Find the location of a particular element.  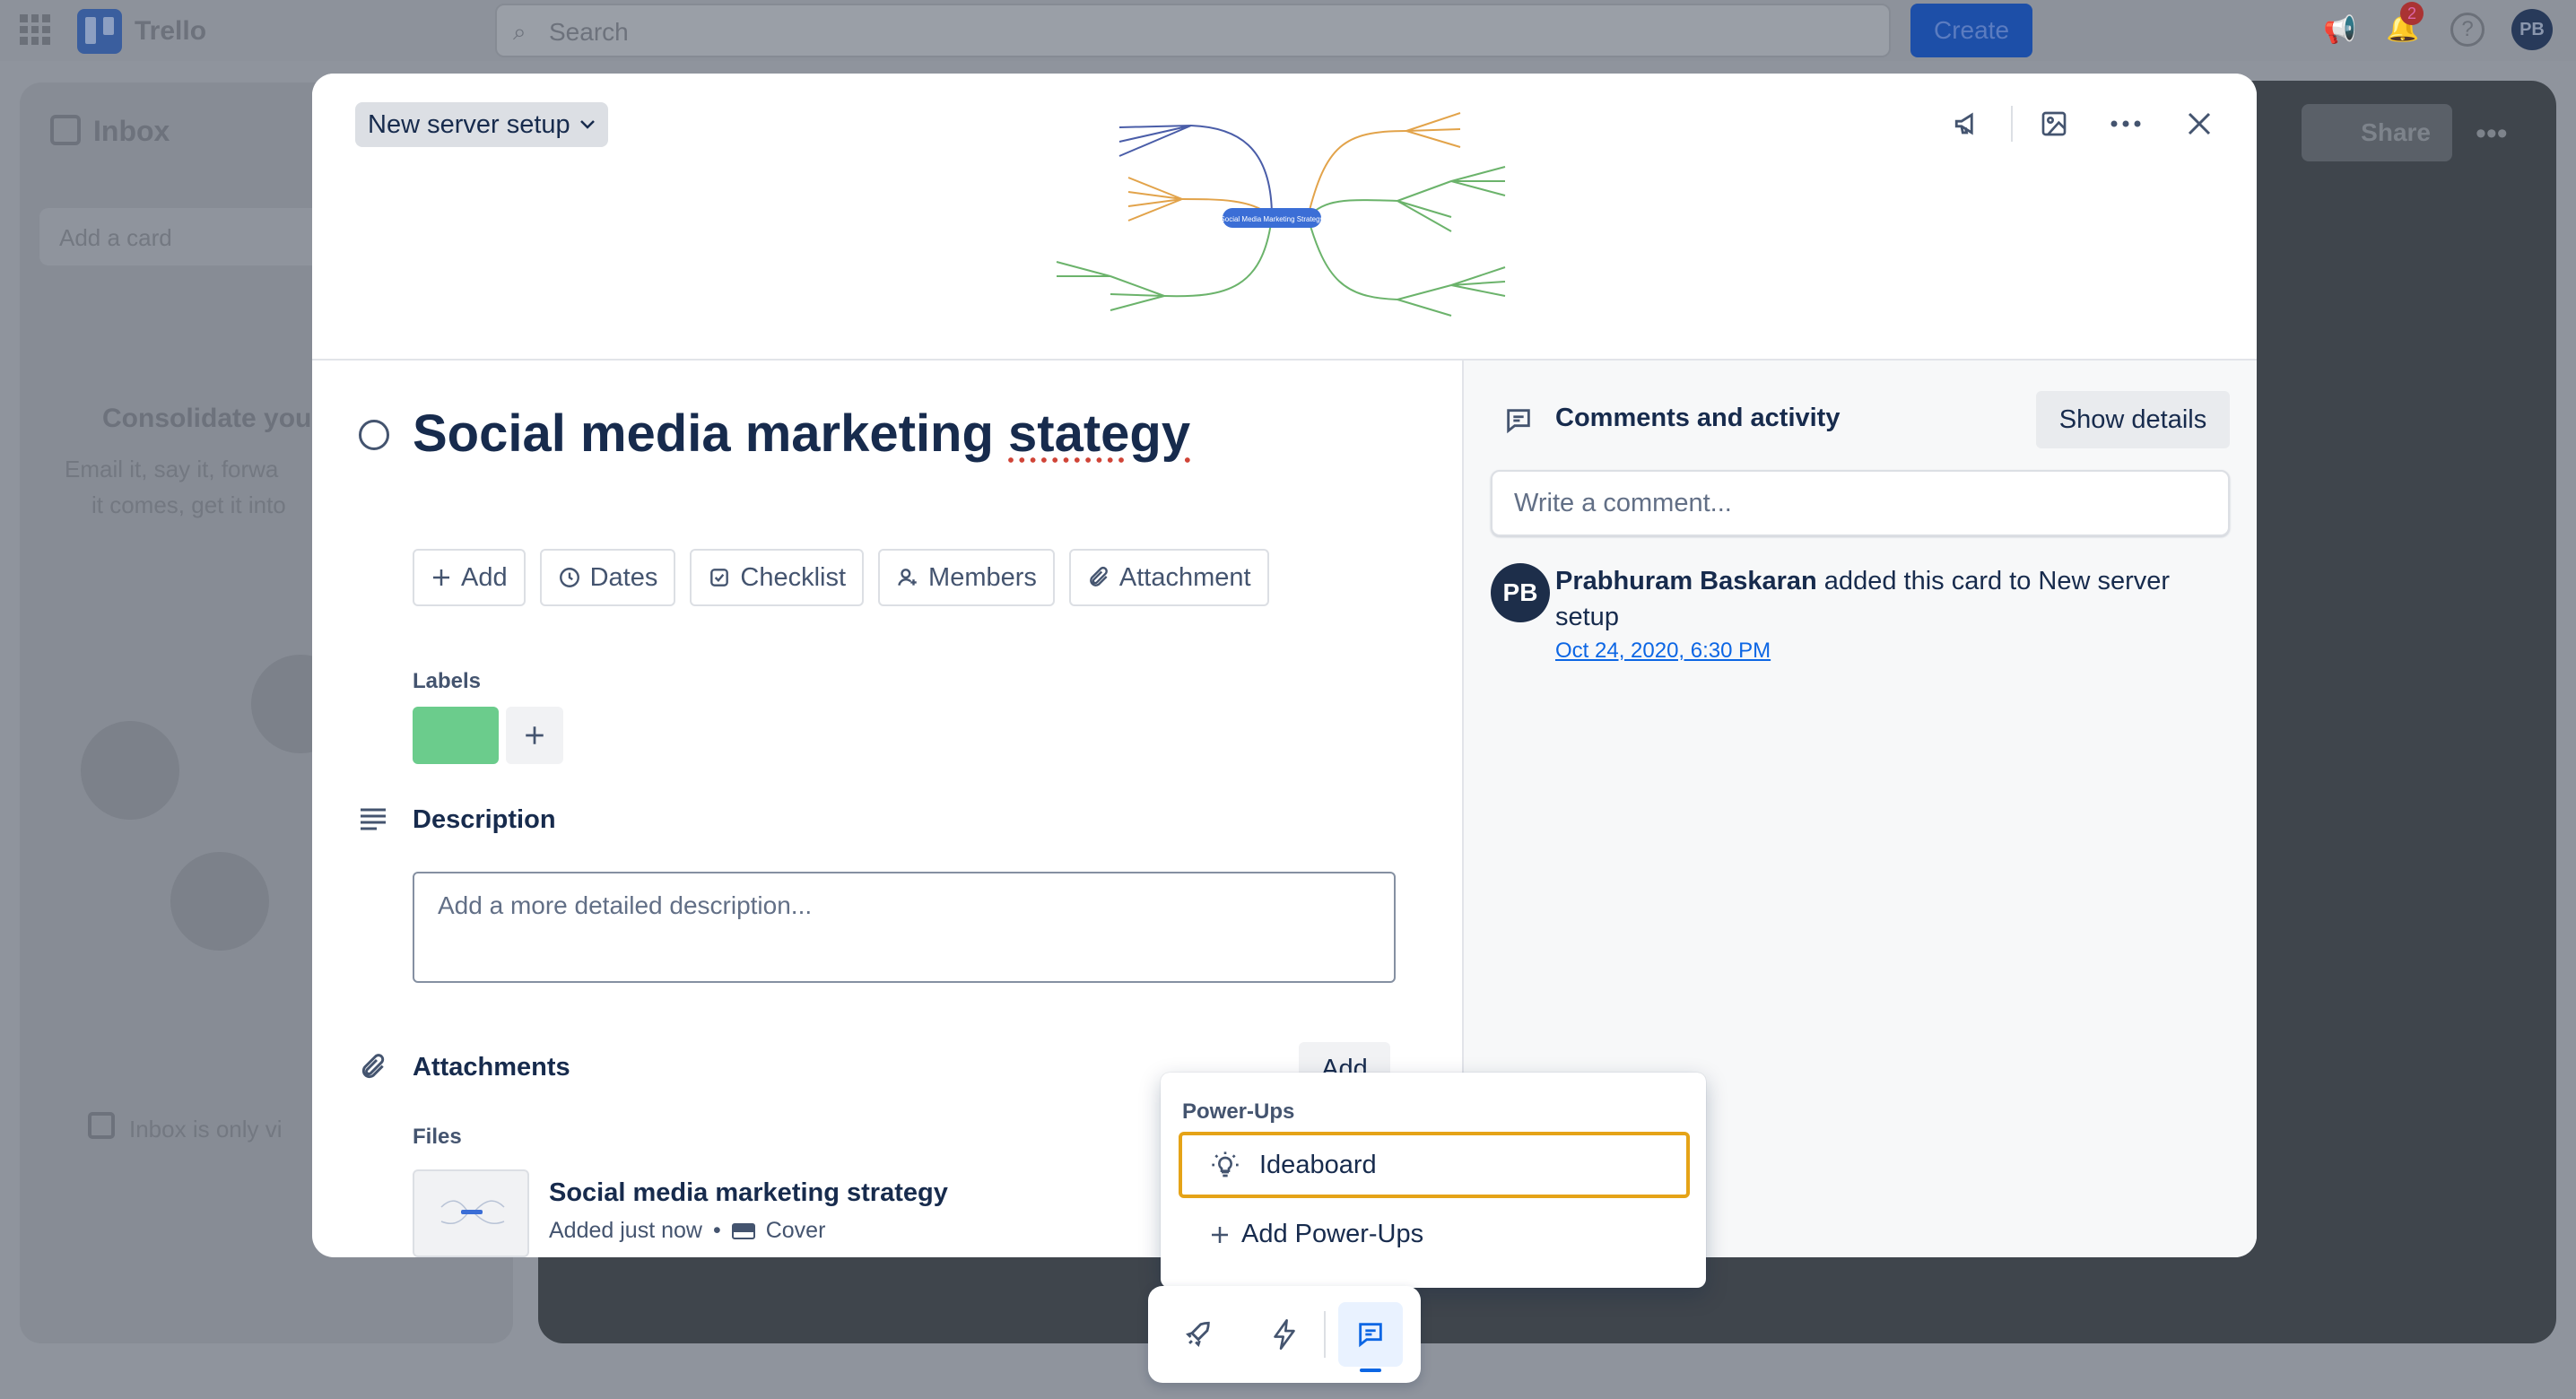

search-icon: ⌕ is located at coordinates (520, 32).